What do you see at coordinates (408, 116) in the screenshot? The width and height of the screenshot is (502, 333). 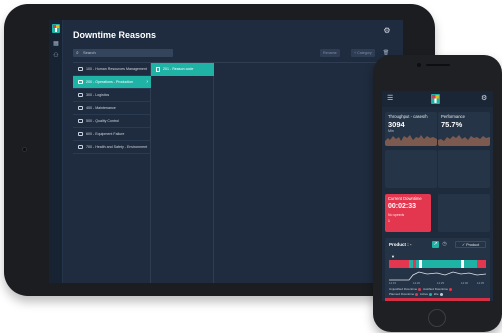 I see `kpi-label: Throughput - cases/h` at bounding box center [408, 116].